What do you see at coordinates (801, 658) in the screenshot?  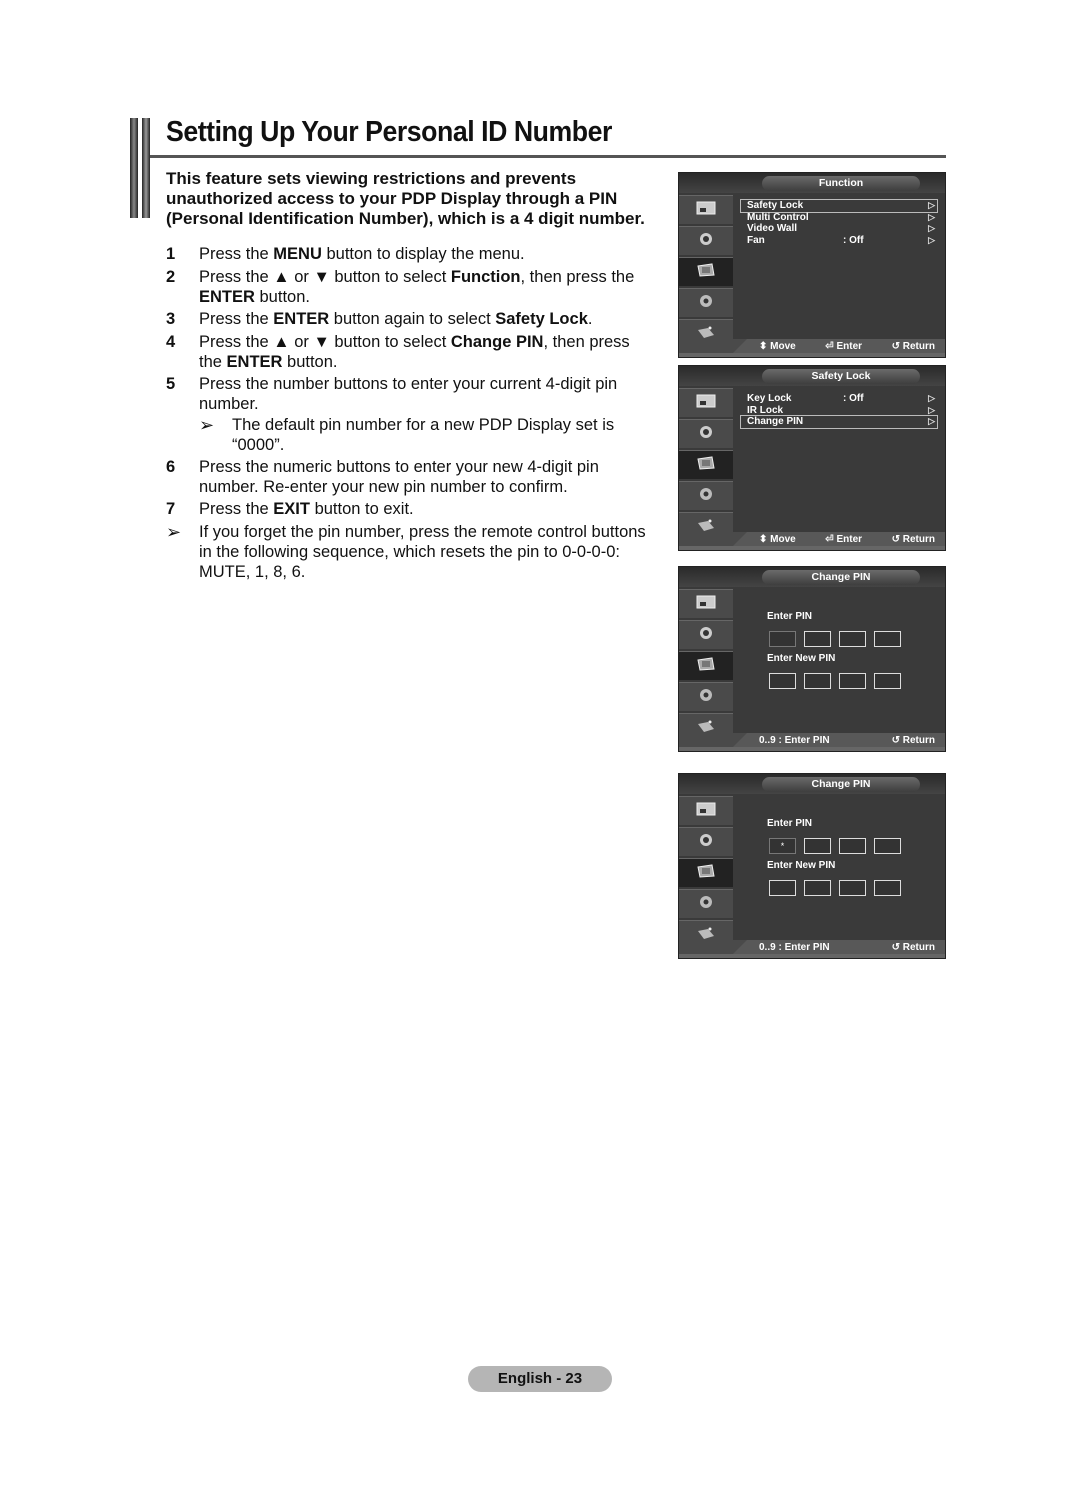 I see `enter-new-pin-label: Enter New PIN` at bounding box center [801, 658].